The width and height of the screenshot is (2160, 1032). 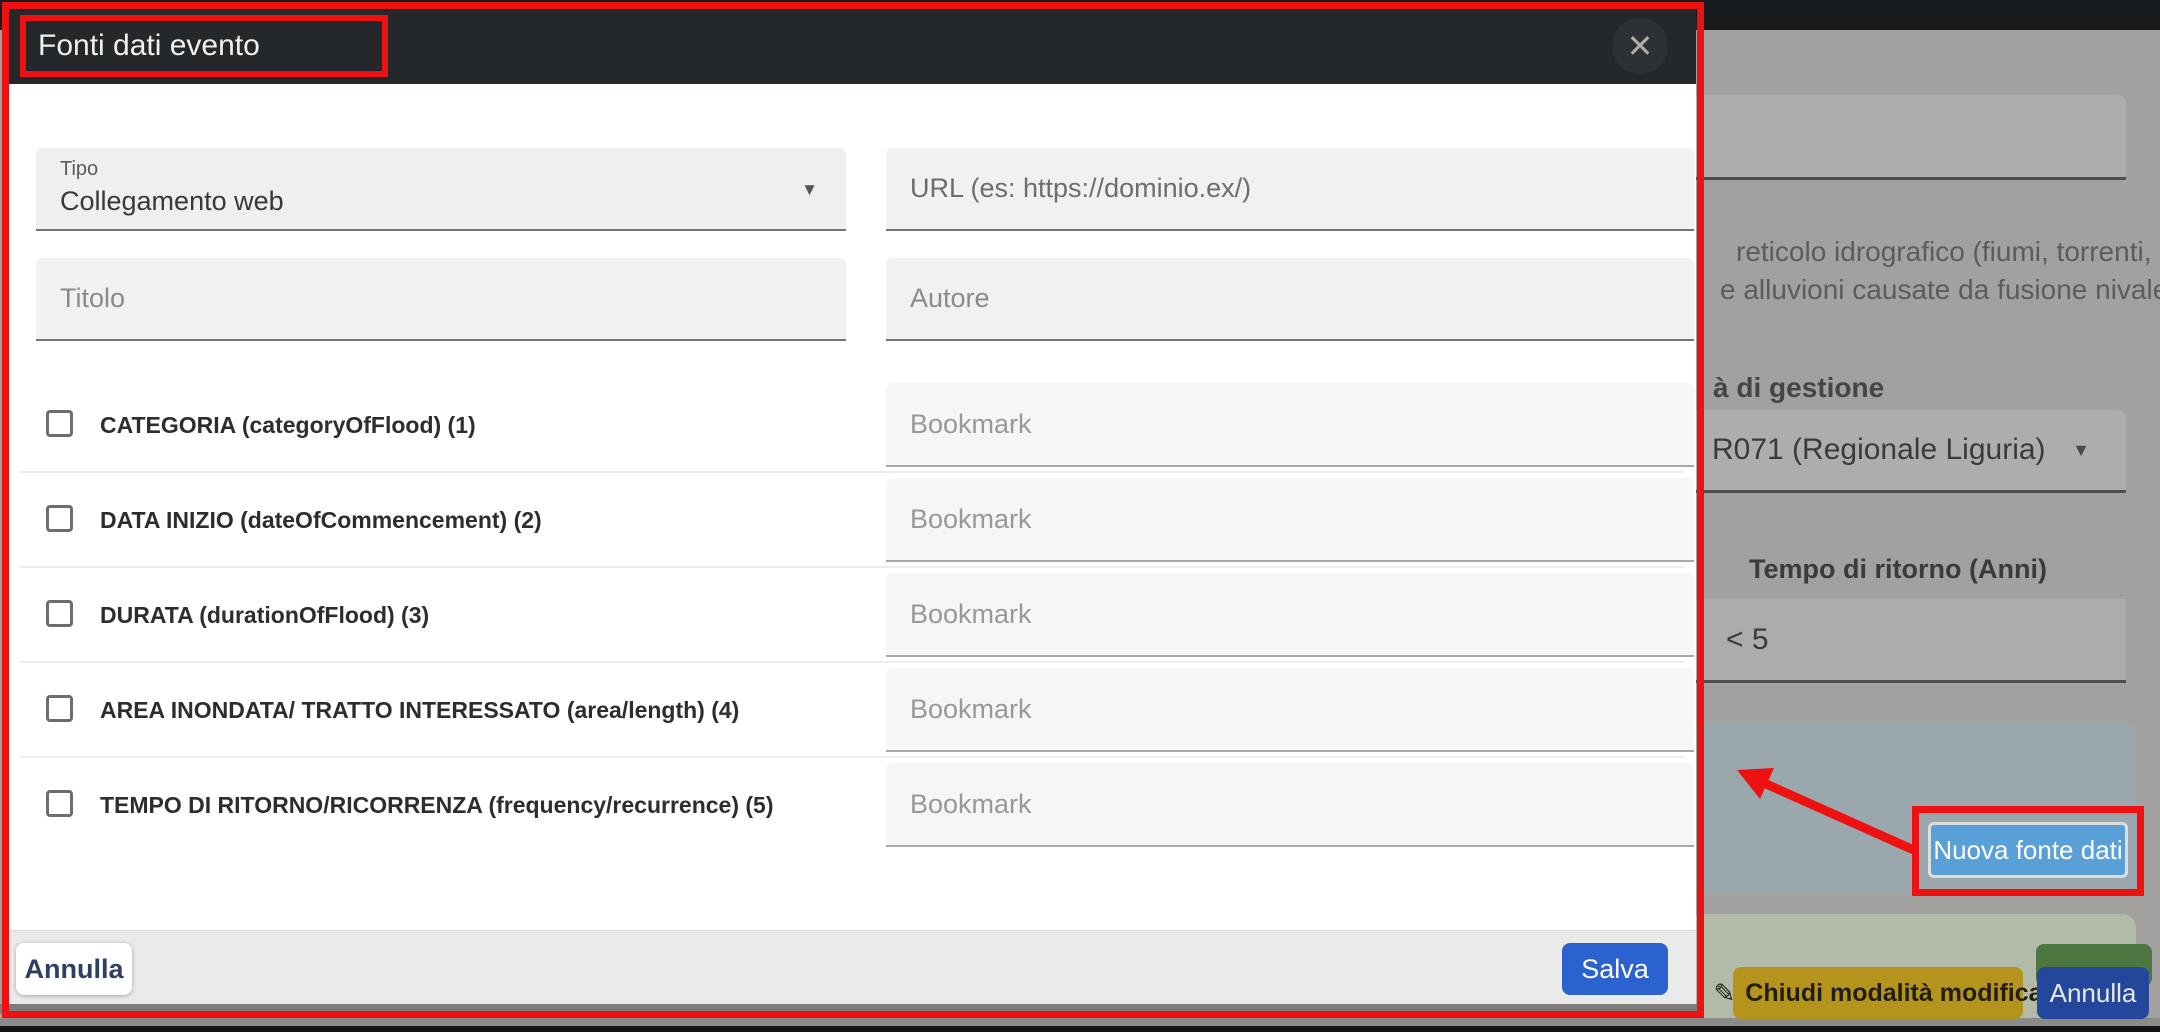 I want to click on gestione-select-value: R071 (Regionale Liguria), so click(x=1879, y=449).